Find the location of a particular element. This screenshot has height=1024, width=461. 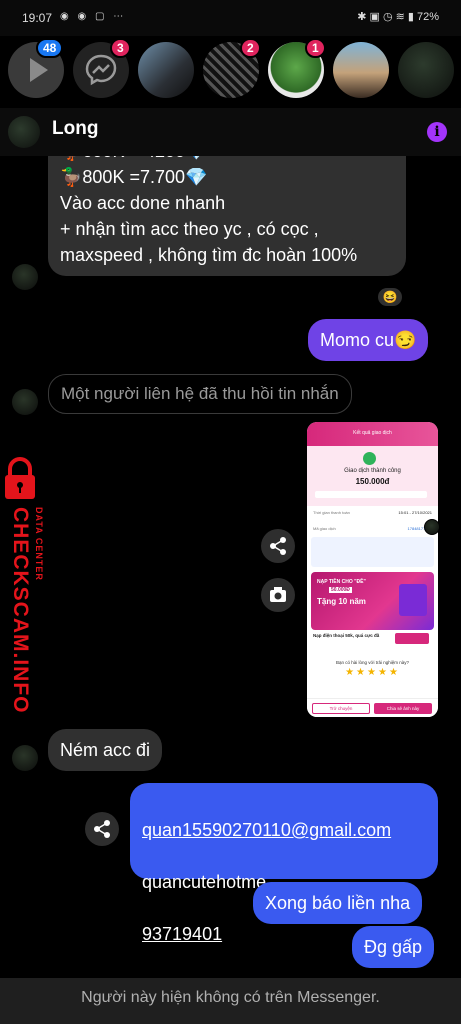

watermark: CHECKSCAM.INFO DATA CENTER is located at coordinates (27, 613).